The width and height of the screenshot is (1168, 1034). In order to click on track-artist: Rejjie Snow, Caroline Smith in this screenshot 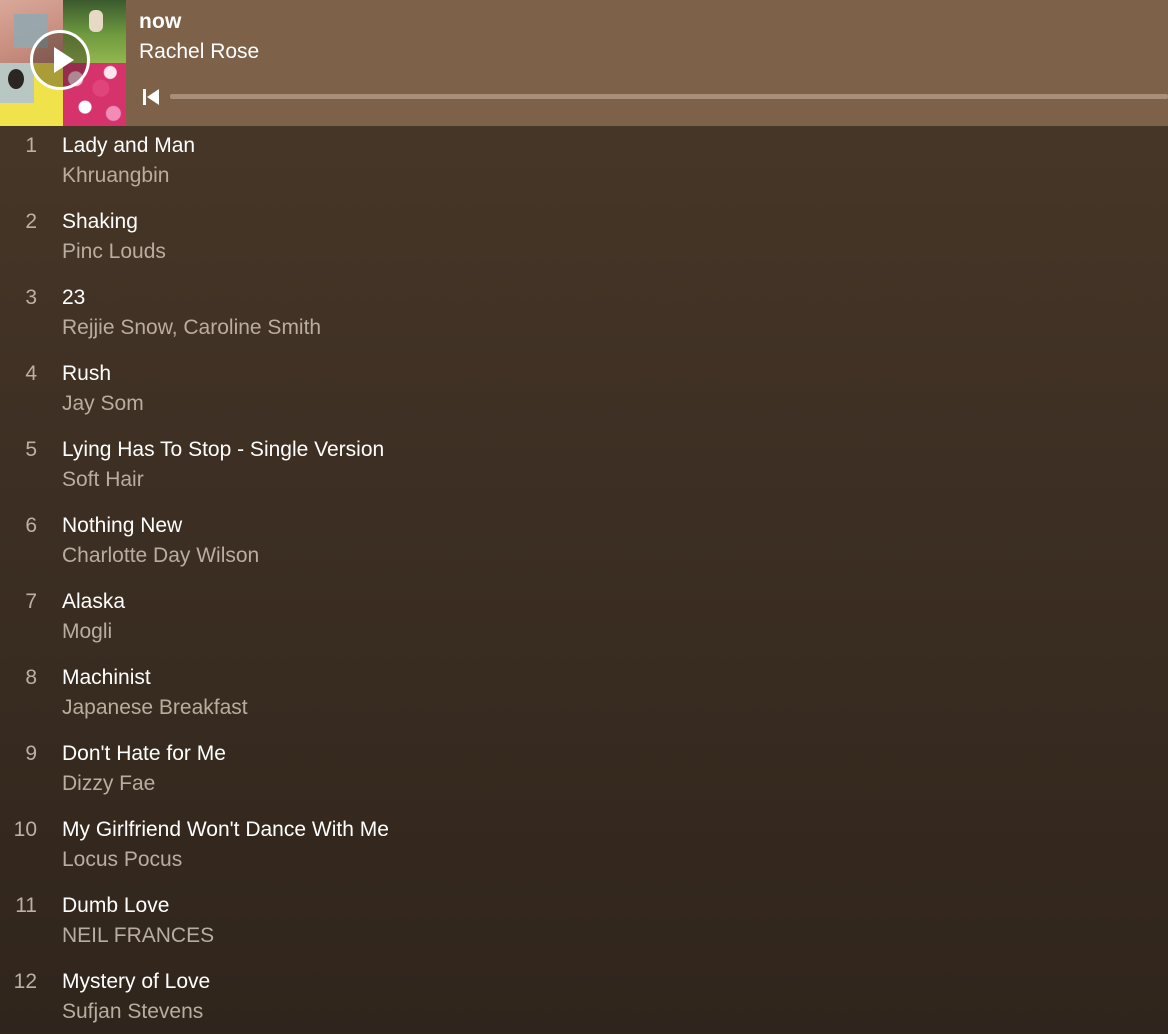, I will do `click(192, 327)`.